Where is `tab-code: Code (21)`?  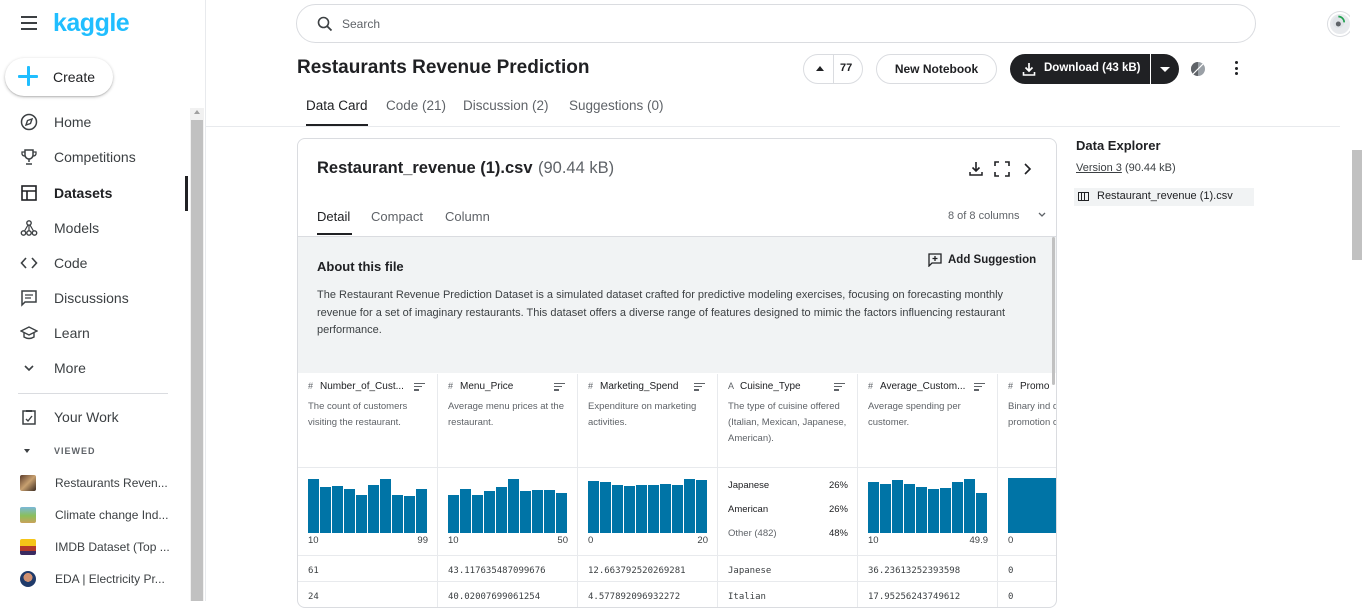 tab-code: Code (21) is located at coordinates (416, 105).